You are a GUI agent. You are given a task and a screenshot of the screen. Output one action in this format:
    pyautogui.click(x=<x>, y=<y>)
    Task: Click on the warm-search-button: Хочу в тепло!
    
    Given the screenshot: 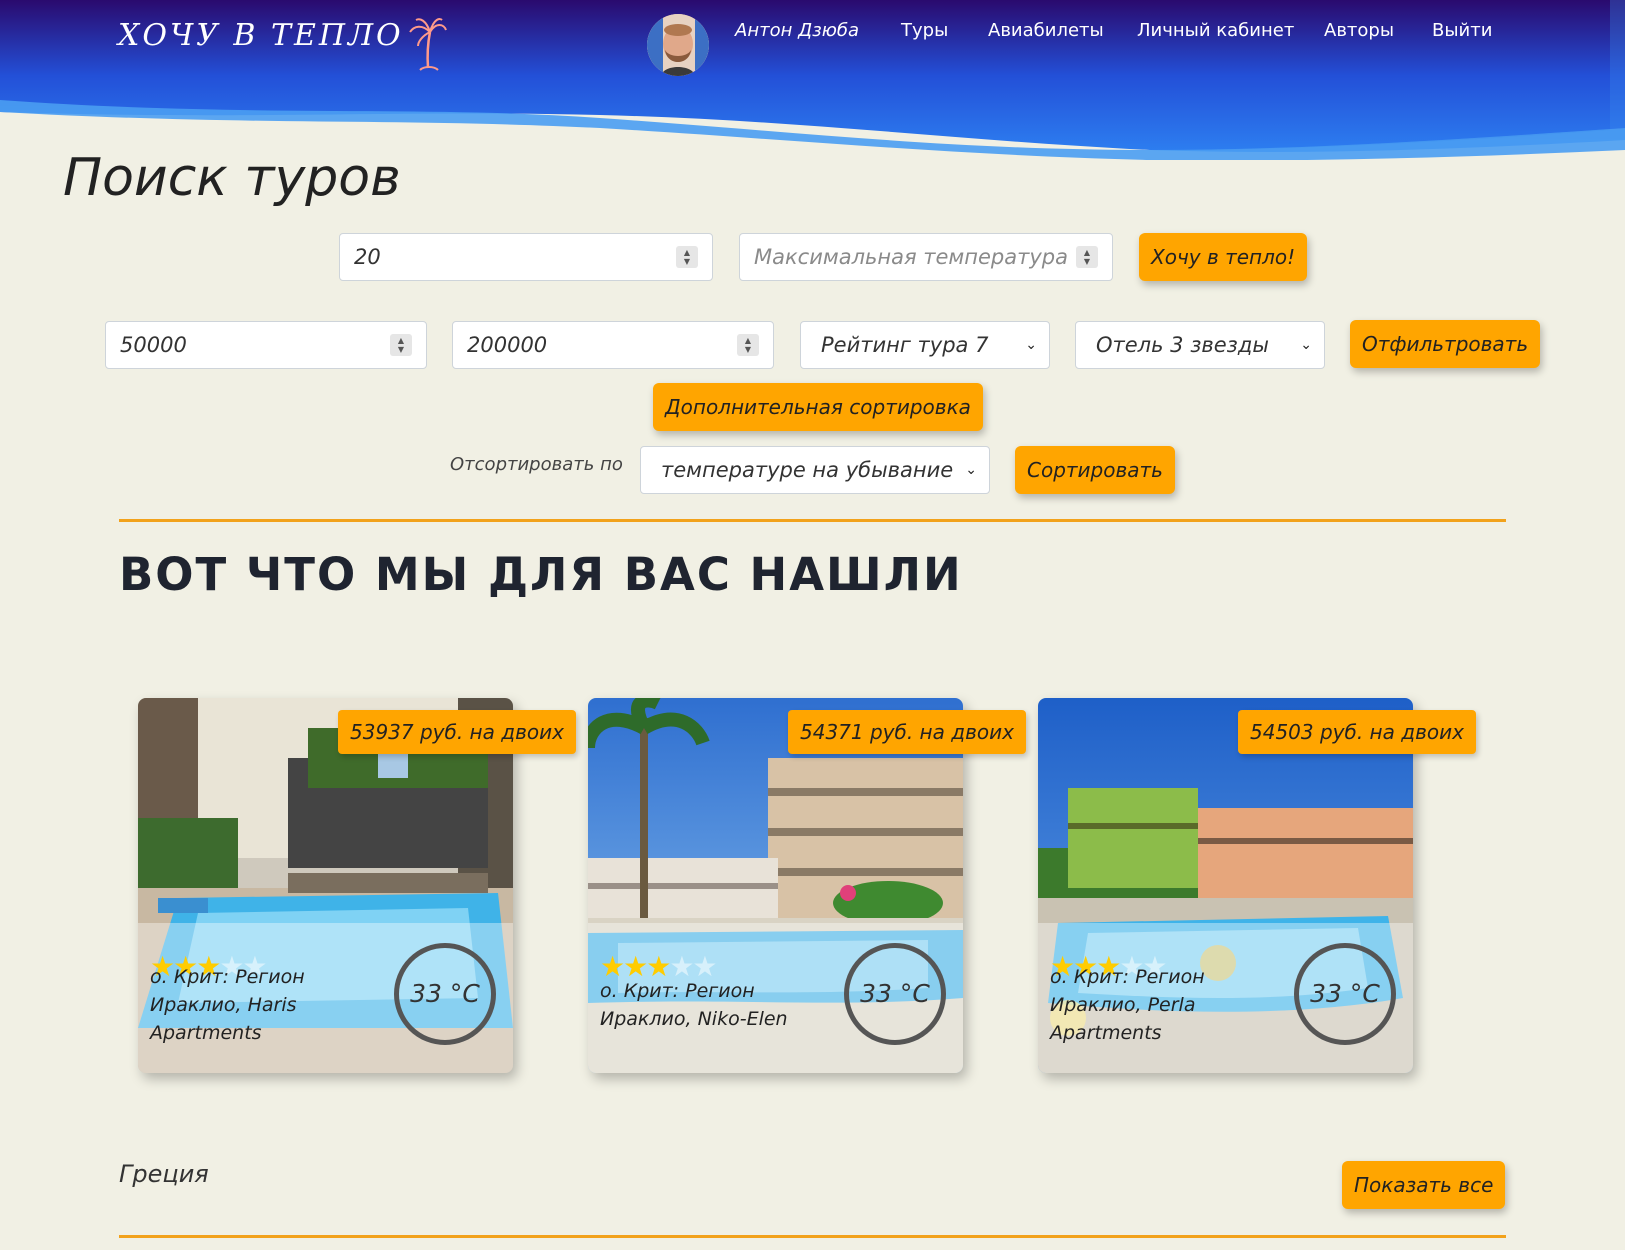 What is the action you would take?
    pyautogui.click(x=1223, y=257)
    